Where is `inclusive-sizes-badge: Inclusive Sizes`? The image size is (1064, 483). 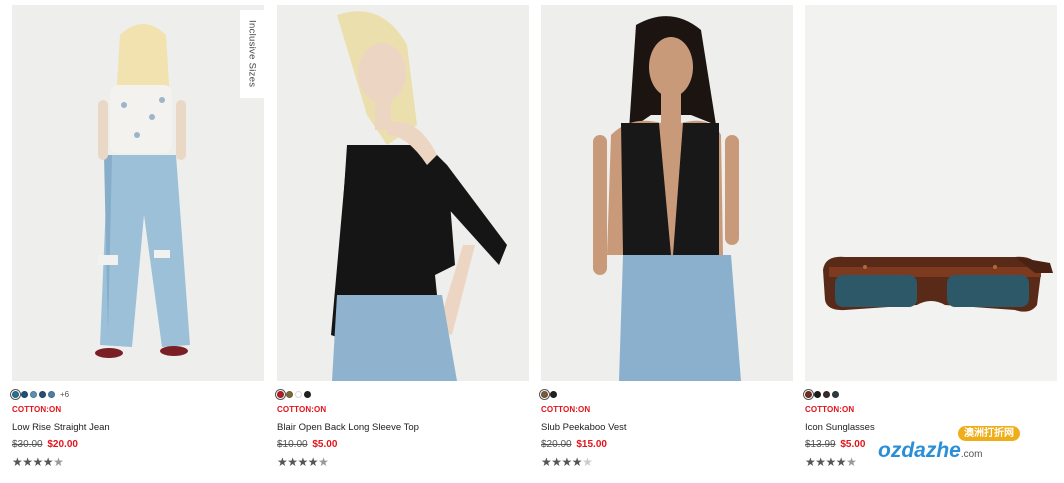 inclusive-sizes-badge: Inclusive Sizes is located at coordinates (252, 54).